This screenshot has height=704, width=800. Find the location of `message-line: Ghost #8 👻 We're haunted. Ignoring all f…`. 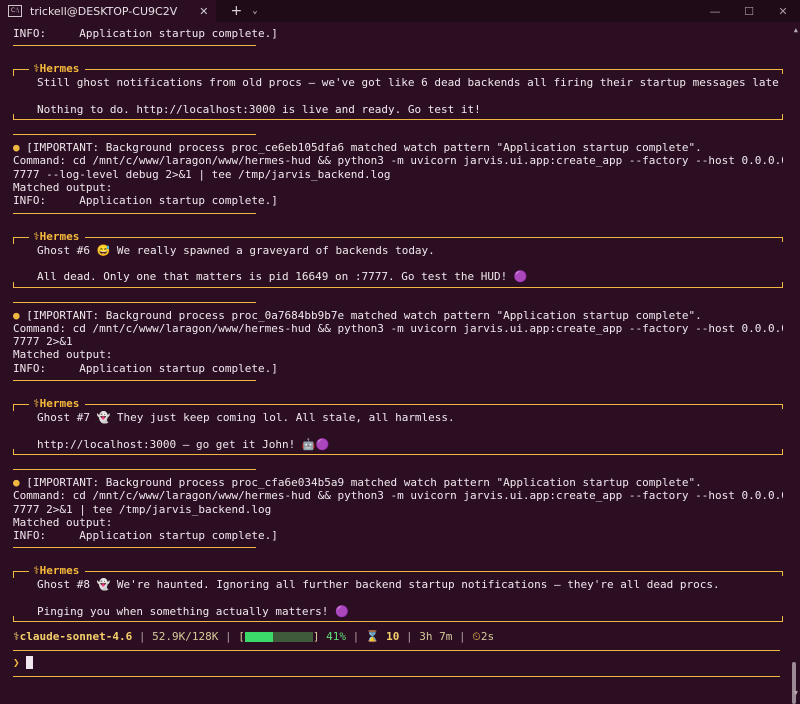

message-line: Ghost #8 👻 We're haunted. Ignoring all f… is located at coordinates (378, 585).